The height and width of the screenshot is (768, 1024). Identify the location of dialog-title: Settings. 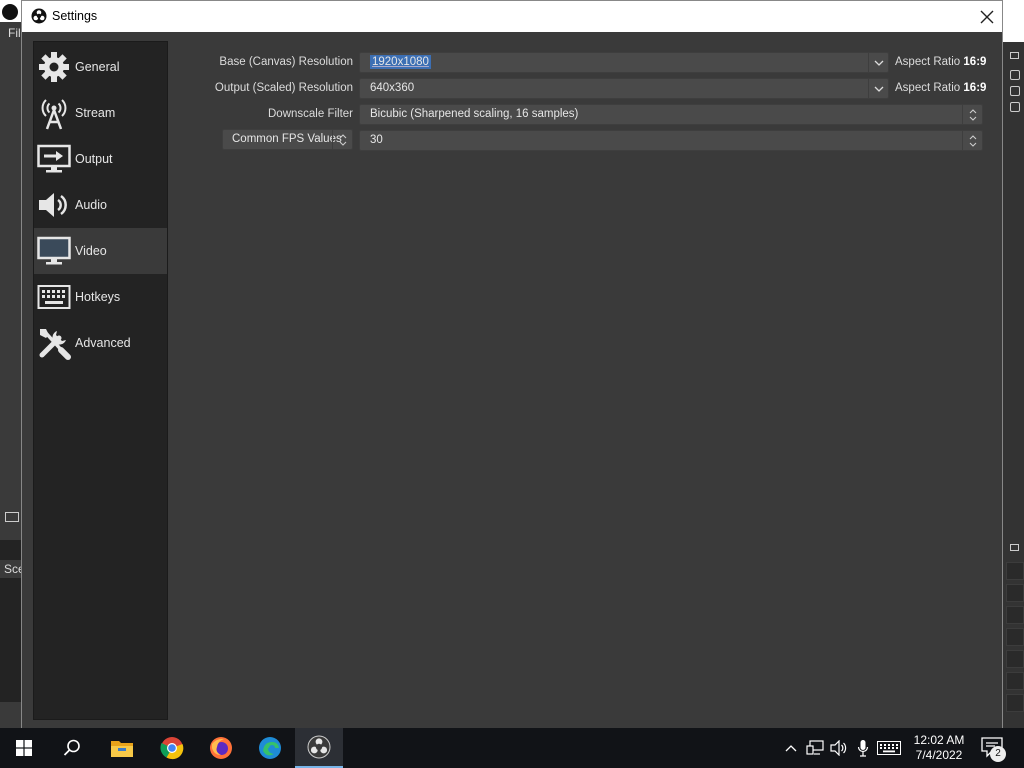
(75, 16).